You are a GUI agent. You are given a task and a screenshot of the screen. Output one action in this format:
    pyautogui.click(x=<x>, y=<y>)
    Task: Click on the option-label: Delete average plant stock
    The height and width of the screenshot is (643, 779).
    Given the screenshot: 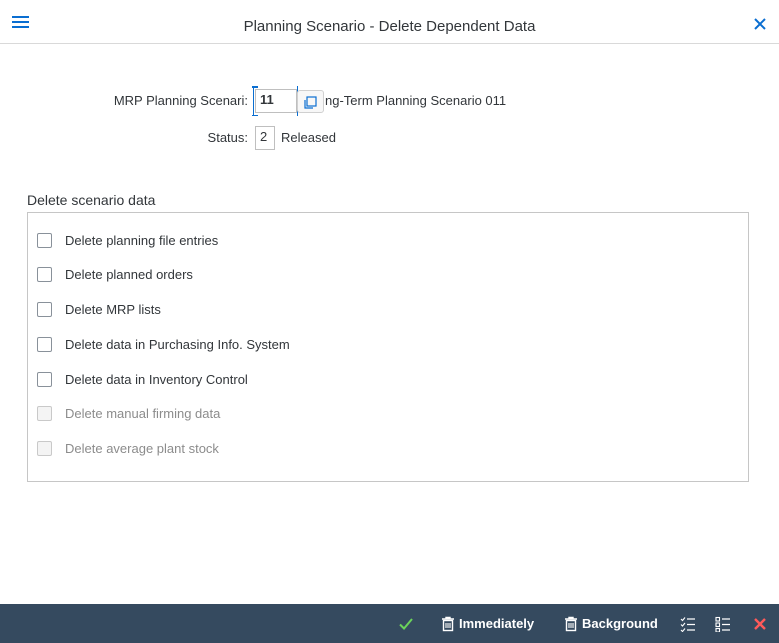 What is the action you would take?
    pyautogui.click(x=142, y=448)
    